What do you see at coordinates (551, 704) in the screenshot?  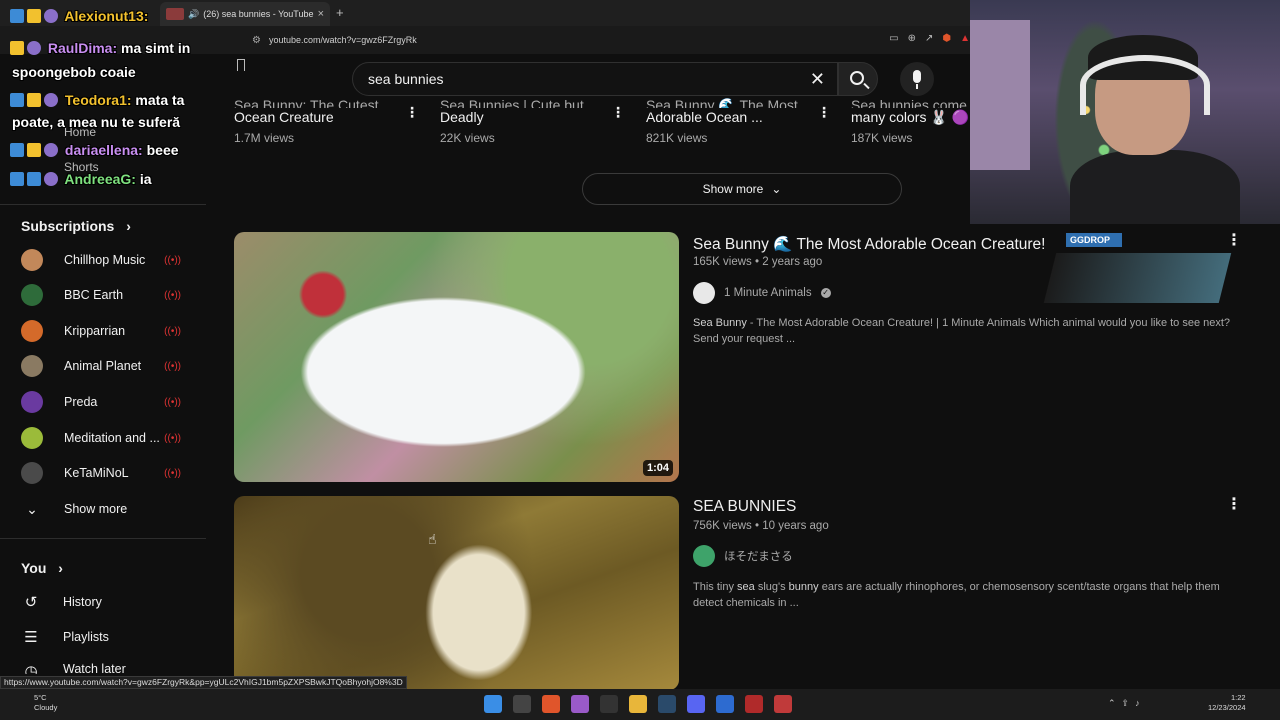 I see `brave-icon` at bounding box center [551, 704].